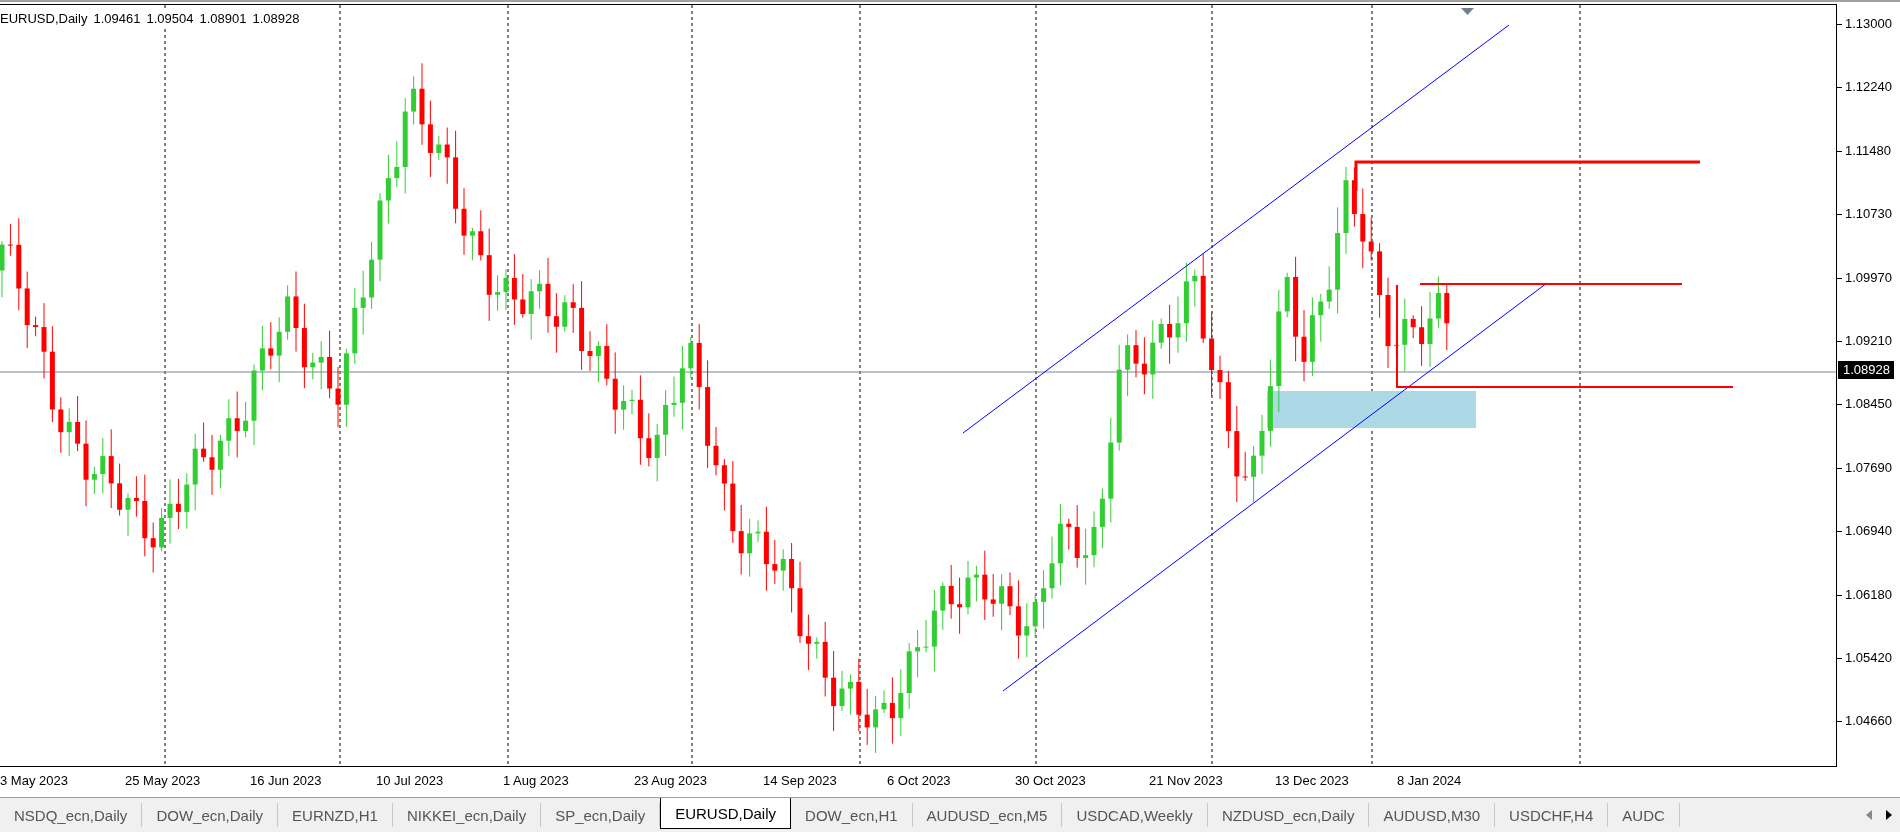 The width and height of the screenshot is (1900, 837). Describe the element at coordinates (1868, 657) in the screenshot. I see `price-label: 1.05420` at that location.